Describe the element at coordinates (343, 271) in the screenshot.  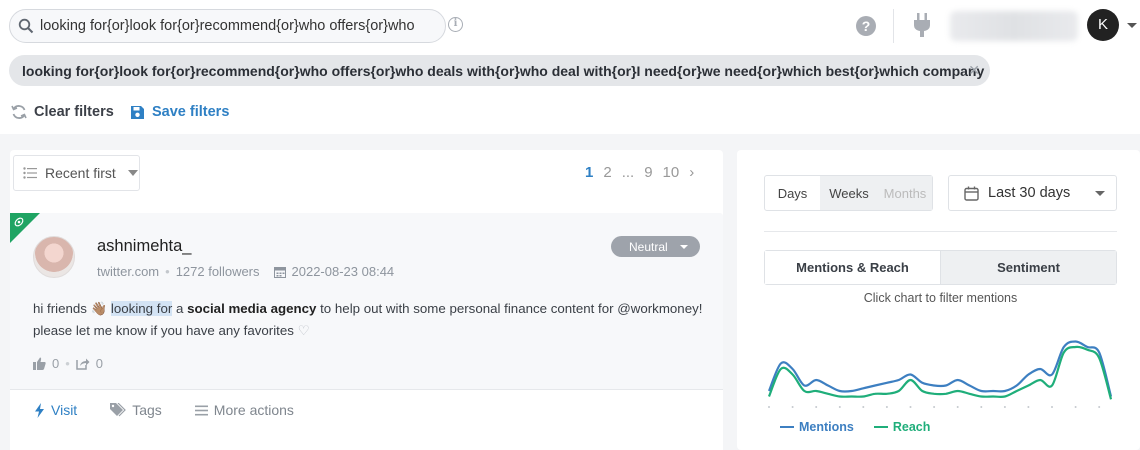
I see `mention-date: 2022-08-23 08:44` at that location.